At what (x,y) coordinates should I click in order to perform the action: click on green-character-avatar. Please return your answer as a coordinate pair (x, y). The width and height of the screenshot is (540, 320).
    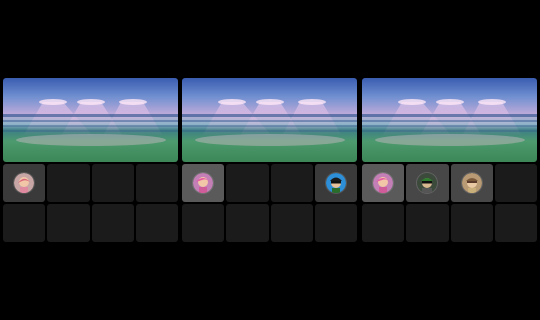
    Looking at the image, I should click on (427, 183).